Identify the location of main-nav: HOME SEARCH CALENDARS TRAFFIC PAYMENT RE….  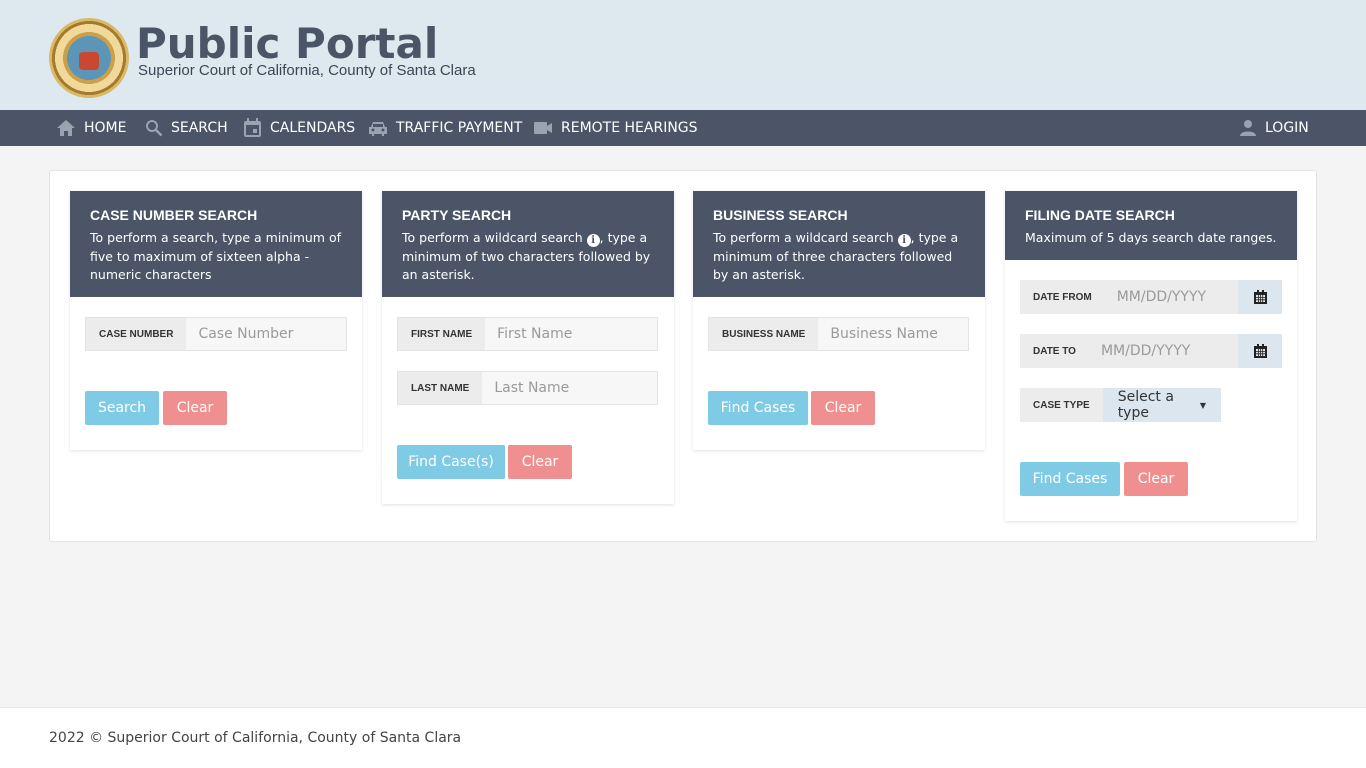
(683, 128).